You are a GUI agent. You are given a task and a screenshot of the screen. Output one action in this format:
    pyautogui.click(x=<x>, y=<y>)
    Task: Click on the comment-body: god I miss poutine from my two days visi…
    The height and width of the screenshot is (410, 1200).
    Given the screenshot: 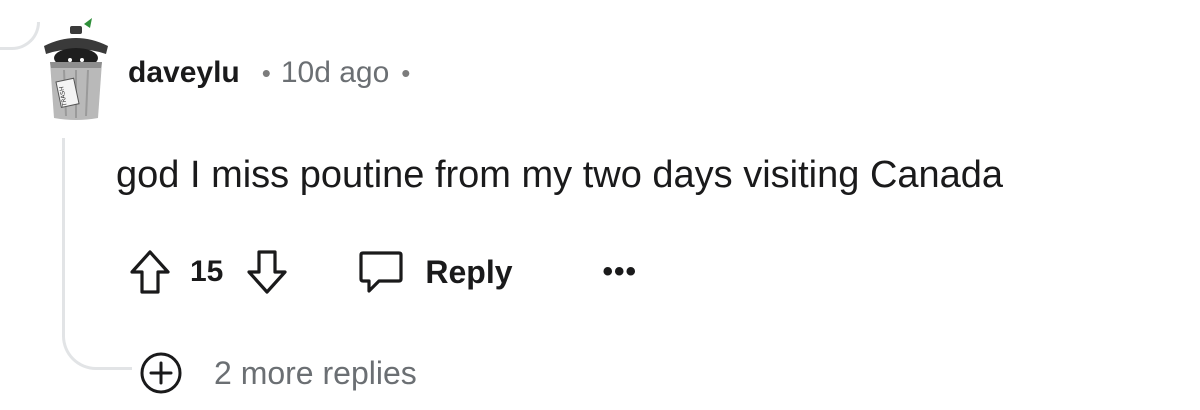 What is the action you would take?
    pyautogui.click(x=560, y=175)
    